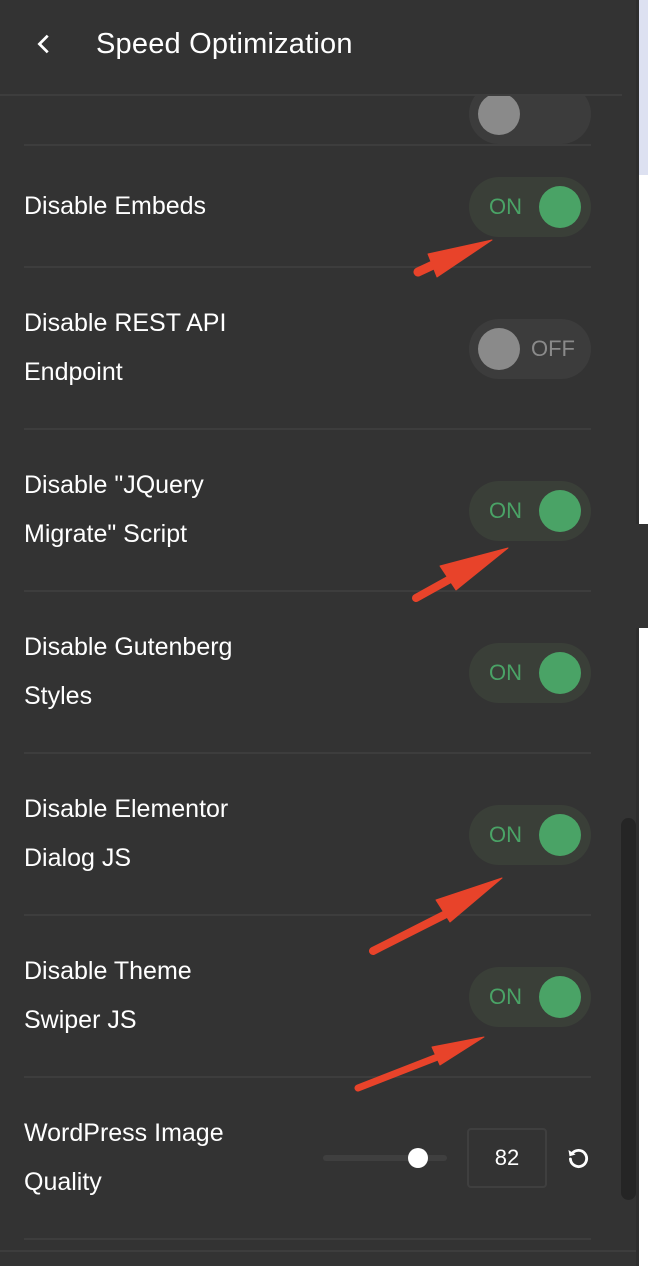 This screenshot has height=1266, width=648. What do you see at coordinates (507, 1158) in the screenshot?
I see `image-quality-input` at bounding box center [507, 1158].